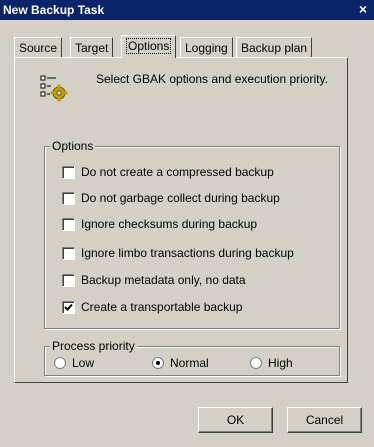 Image resolution: width=374 pixels, height=447 pixels. What do you see at coordinates (168, 172) in the screenshot?
I see `option-no-compress: Do not create a compressed backup` at bounding box center [168, 172].